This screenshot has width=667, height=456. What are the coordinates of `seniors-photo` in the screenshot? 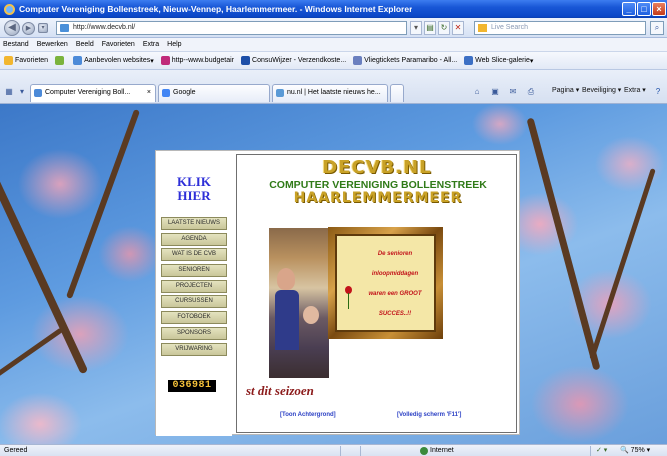 It's located at (299, 303).